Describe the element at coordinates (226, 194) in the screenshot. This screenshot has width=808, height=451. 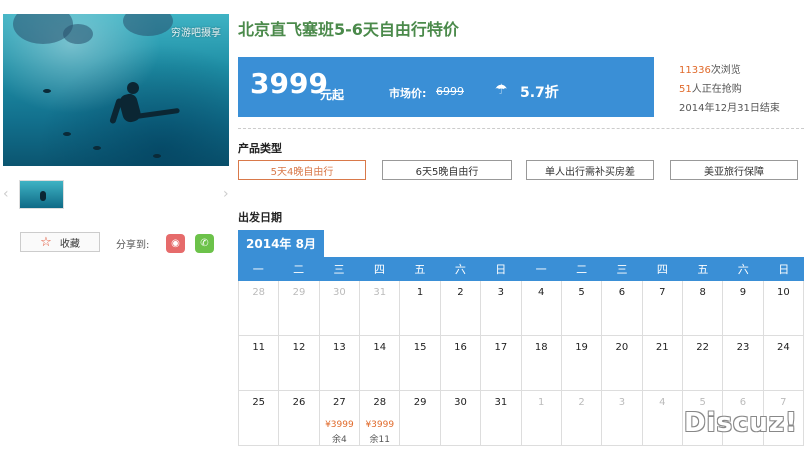
I see `thumb-next-arrow-icon: ›` at that location.